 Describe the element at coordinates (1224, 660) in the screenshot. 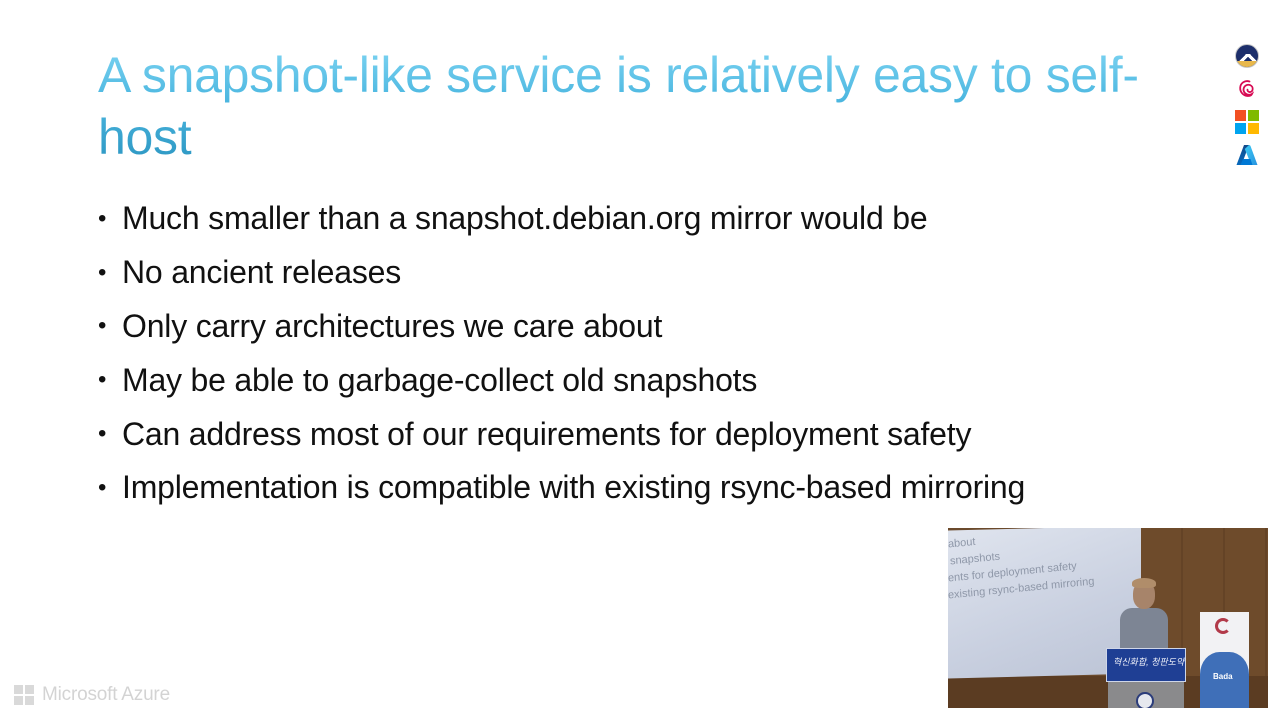

I see `debconf-banner: Bada` at that location.